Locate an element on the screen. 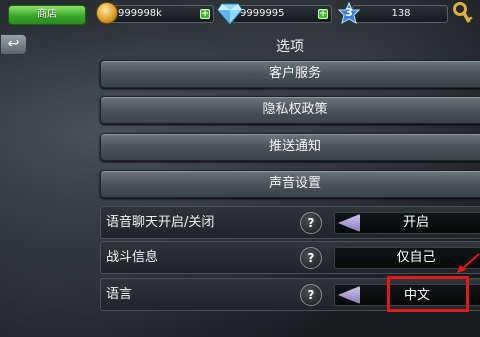  red-pointer-arrow-icon is located at coordinates (468, 263).